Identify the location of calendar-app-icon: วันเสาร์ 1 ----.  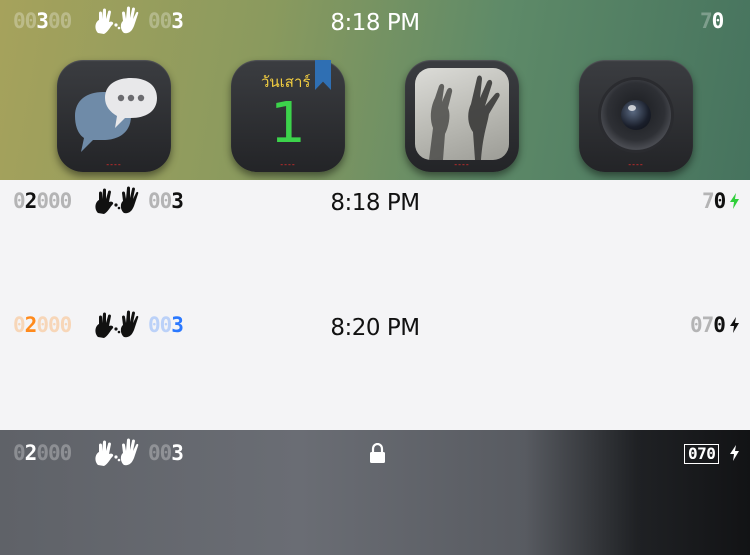
(288, 116).